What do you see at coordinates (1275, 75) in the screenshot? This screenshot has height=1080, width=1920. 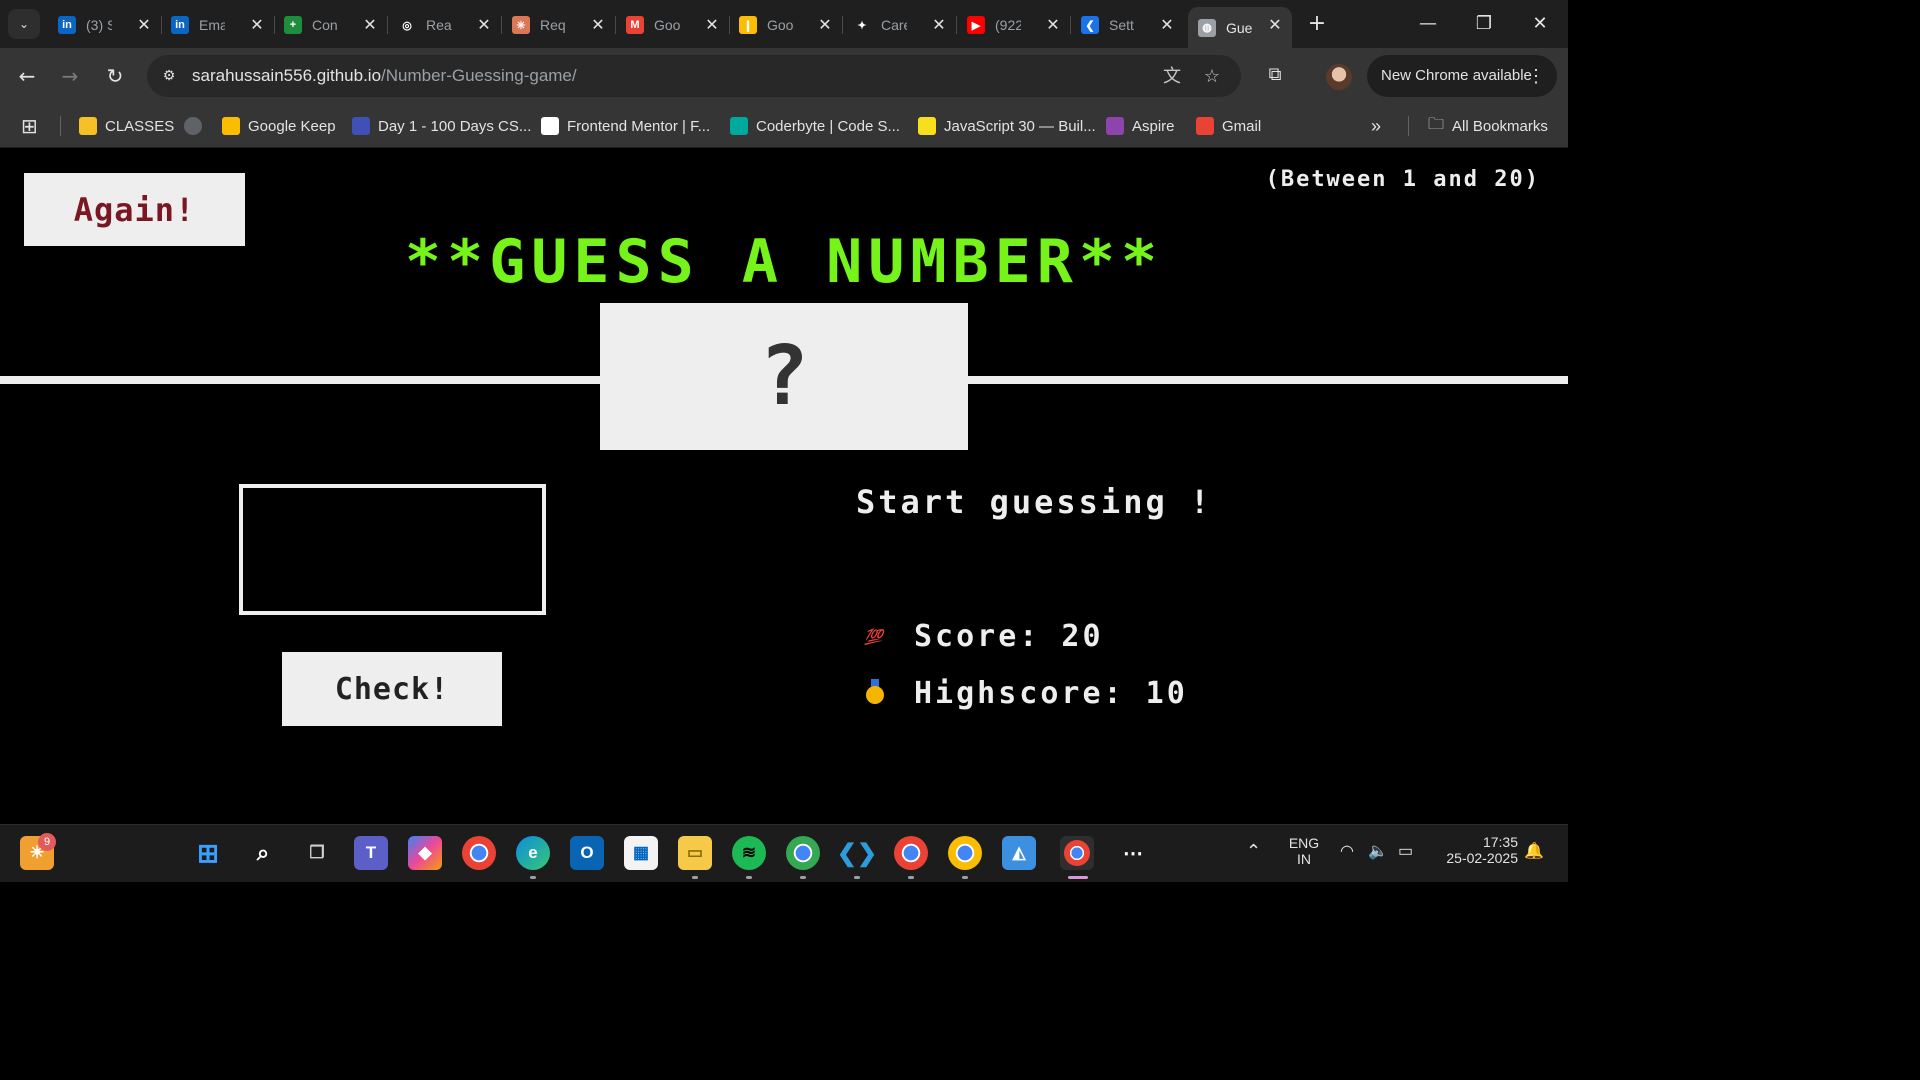 I see `extensions-icon: ⧉` at bounding box center [1275, 75].